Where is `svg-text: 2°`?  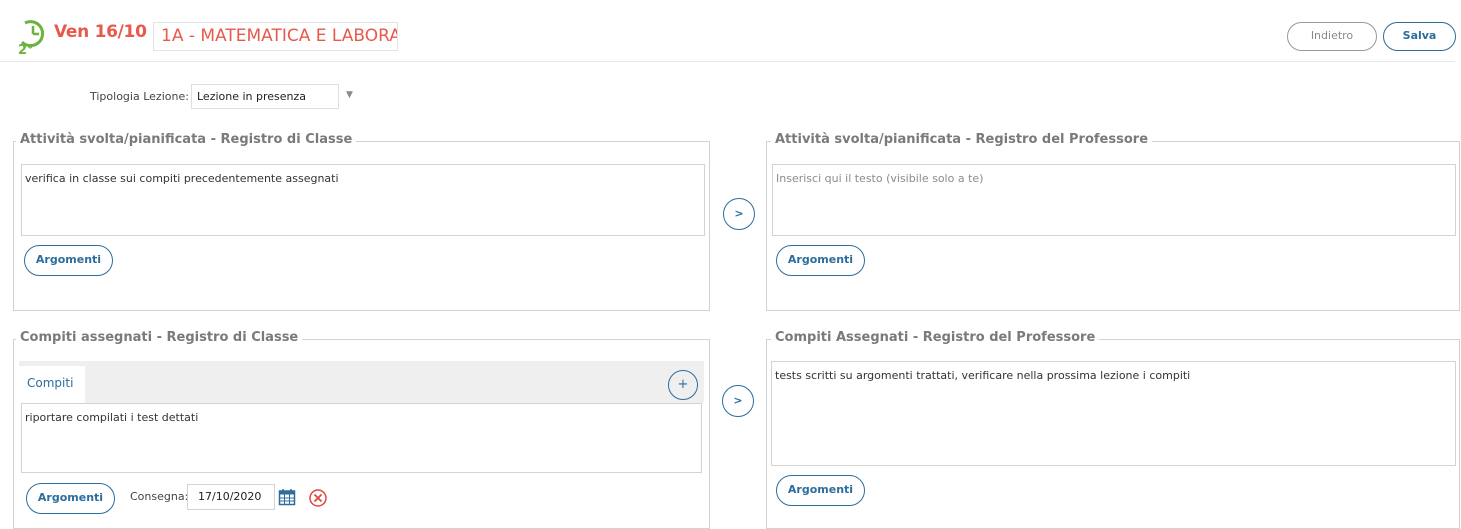 svg-text: 2° is located at coordinates (26, 49).